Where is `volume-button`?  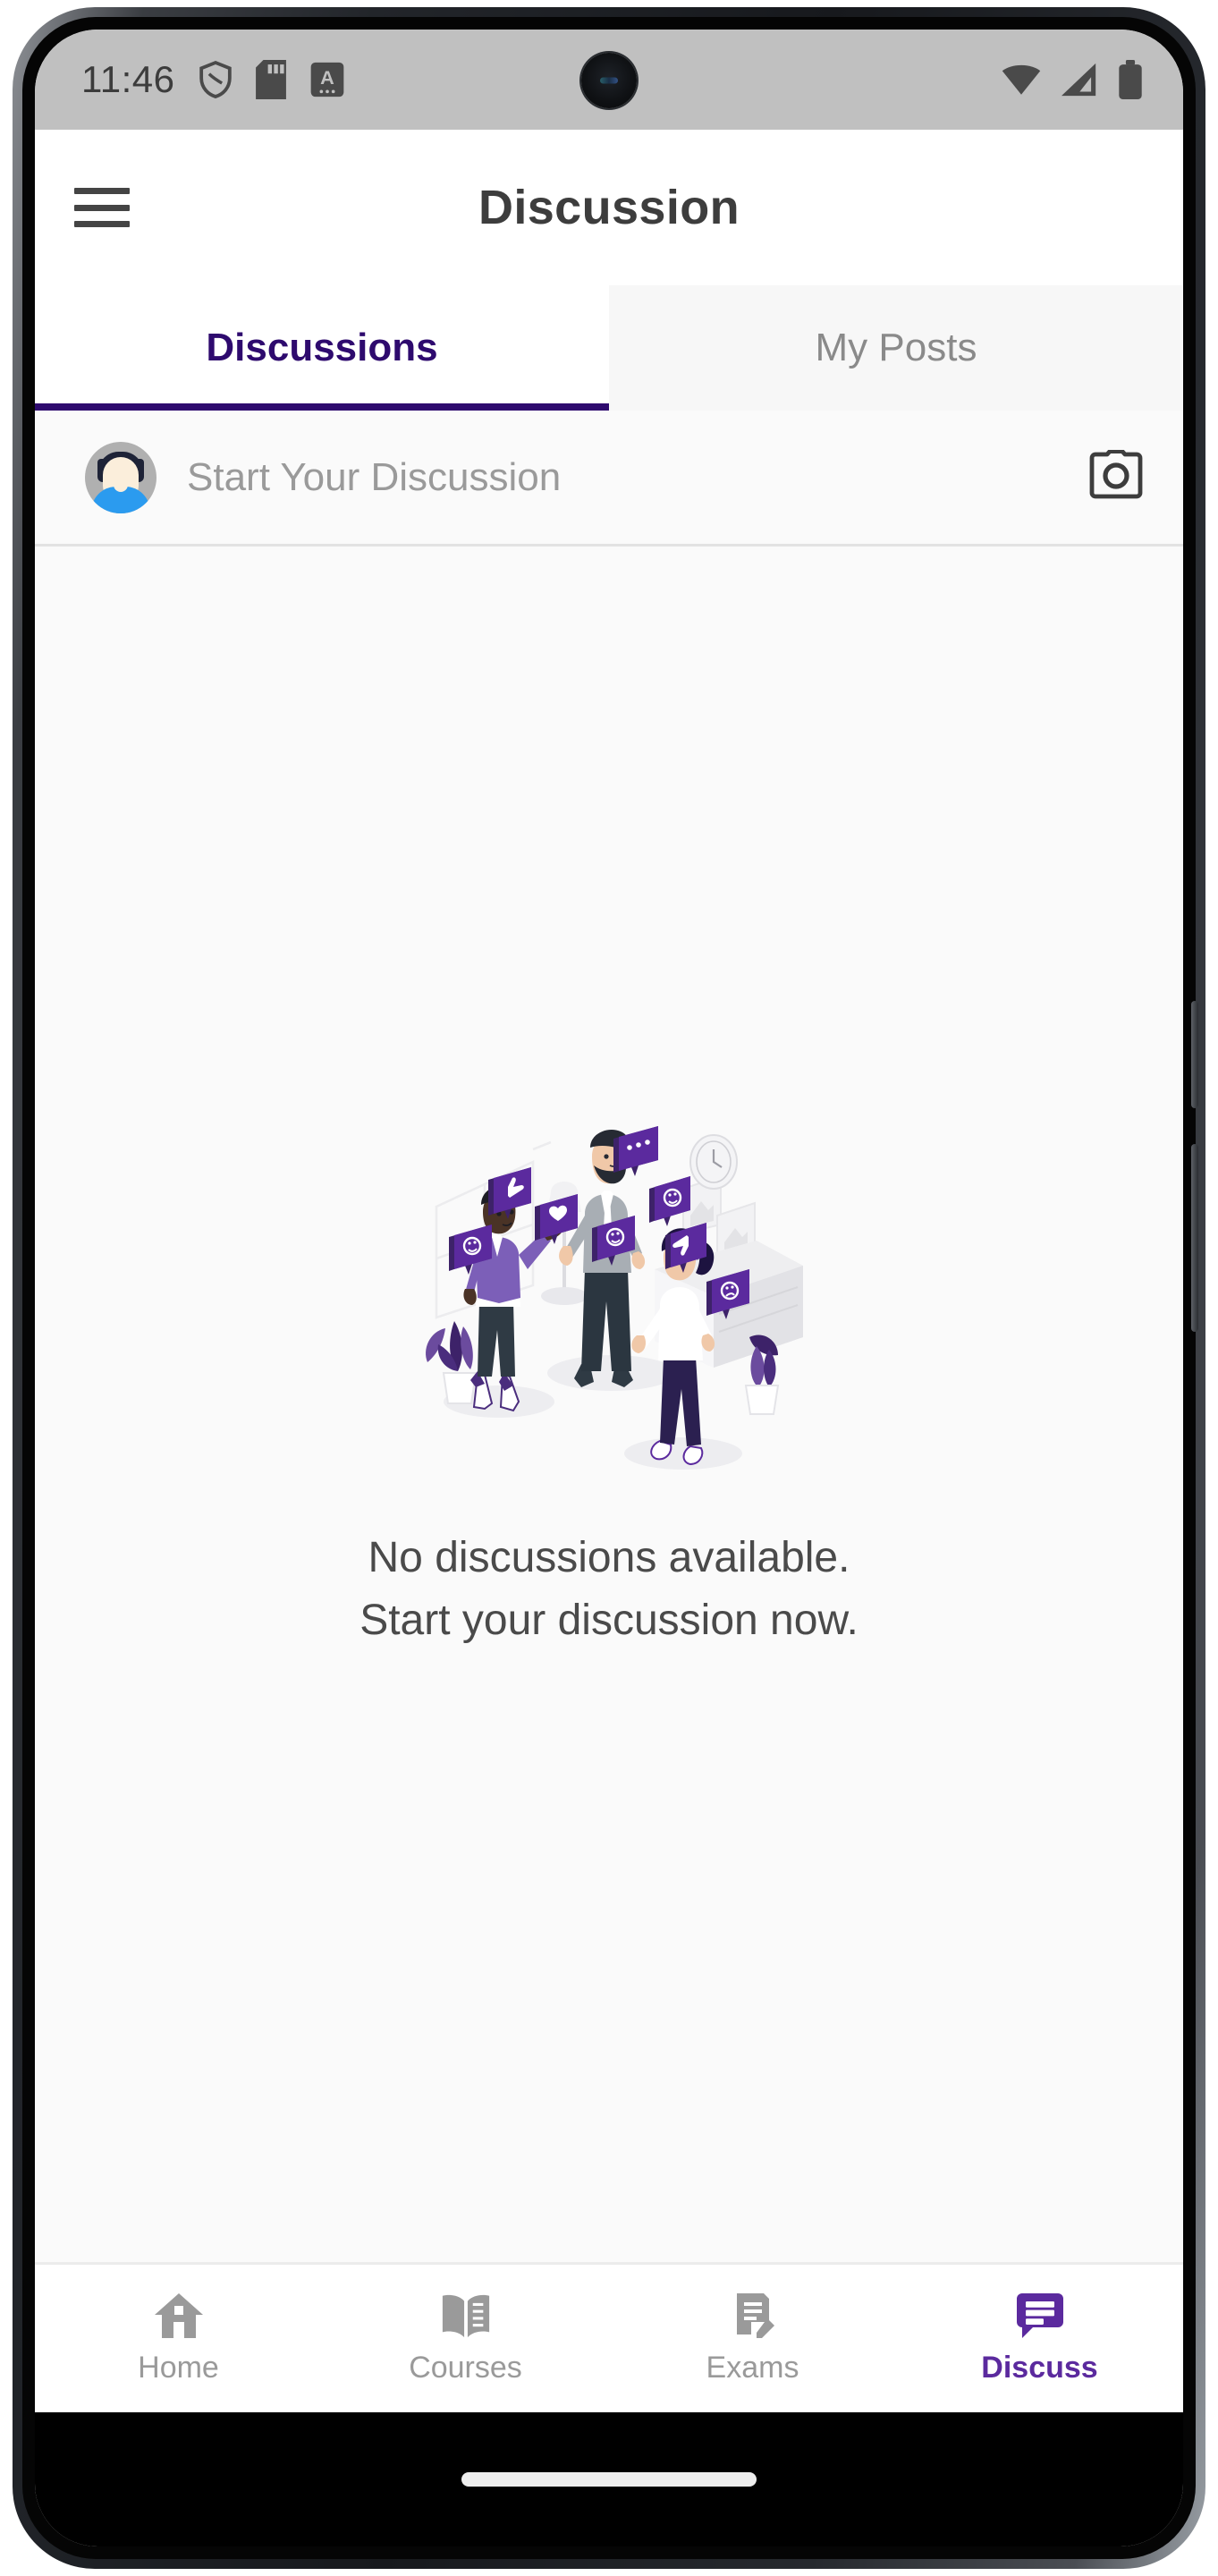
volume-button is located at coordinates (1194, 1238).